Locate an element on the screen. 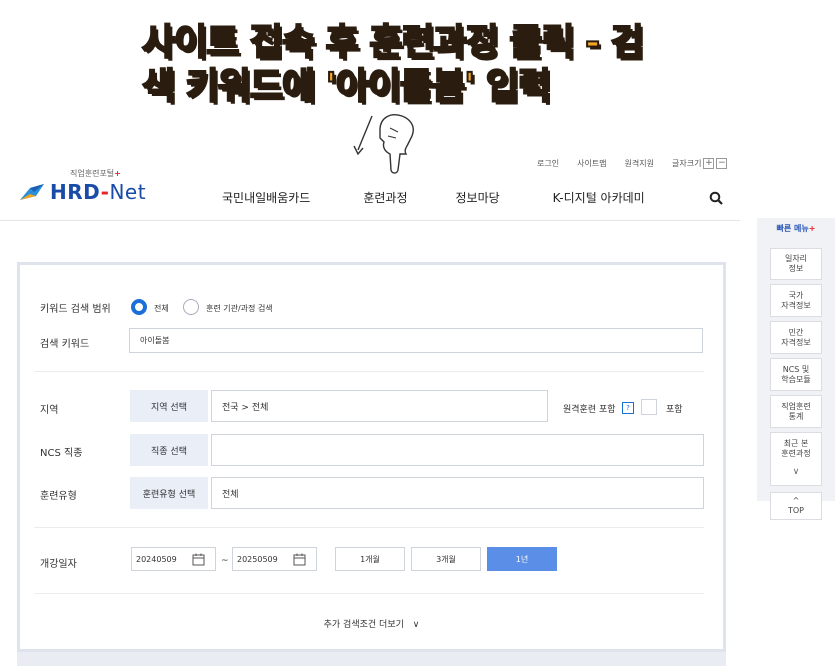 Image resolution: width=835 pixels, height=666 pixels. training-type-label: 훈련유형 is located at coordinates (58, 496).